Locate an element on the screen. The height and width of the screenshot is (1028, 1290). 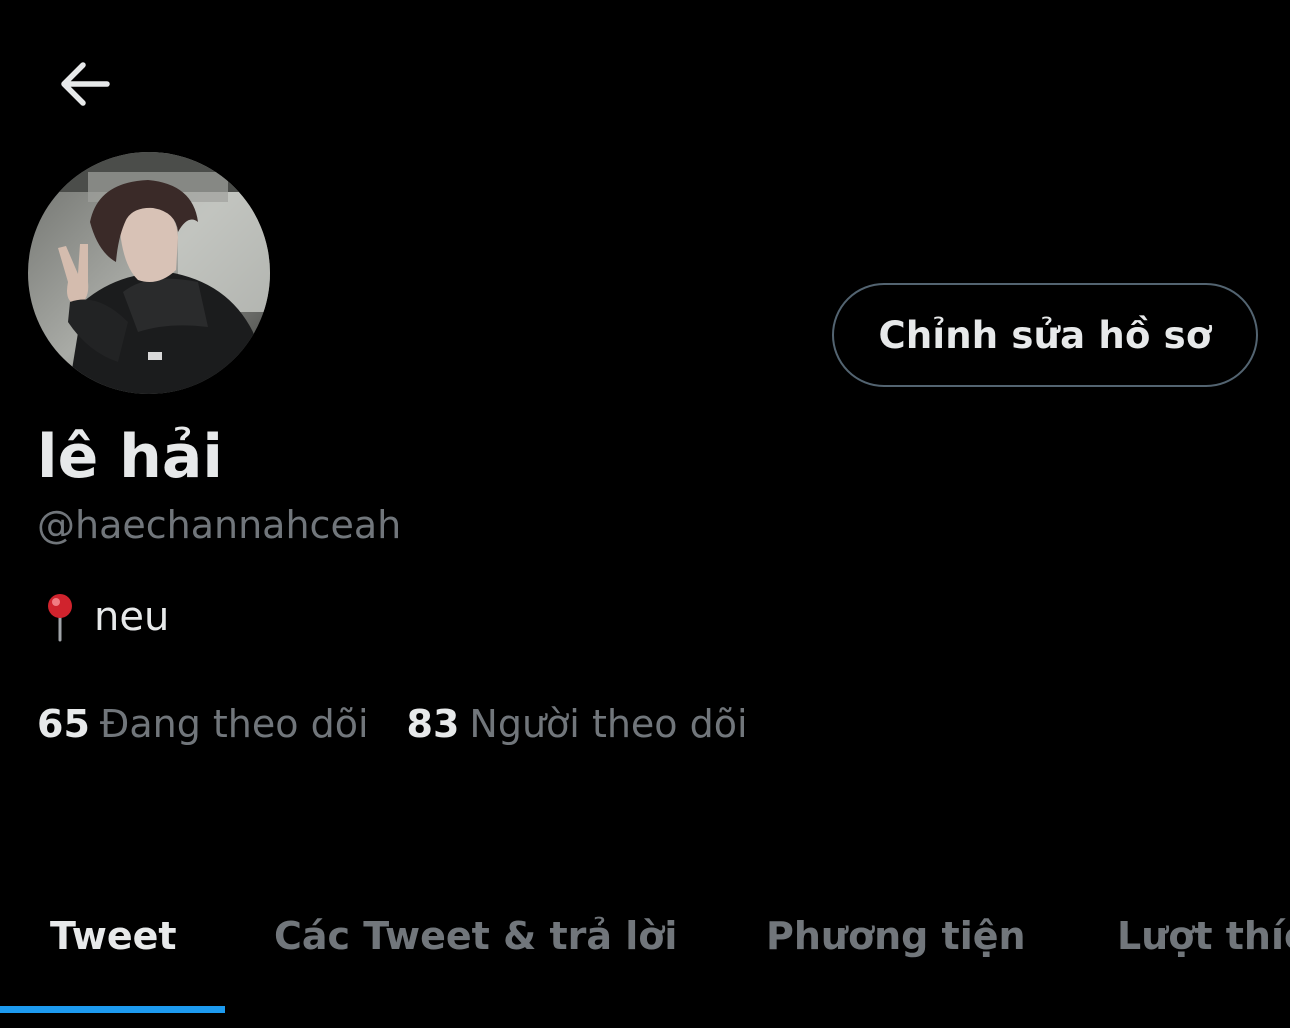
user-handle: @haechannahceah is located at coordinates (219, 525).